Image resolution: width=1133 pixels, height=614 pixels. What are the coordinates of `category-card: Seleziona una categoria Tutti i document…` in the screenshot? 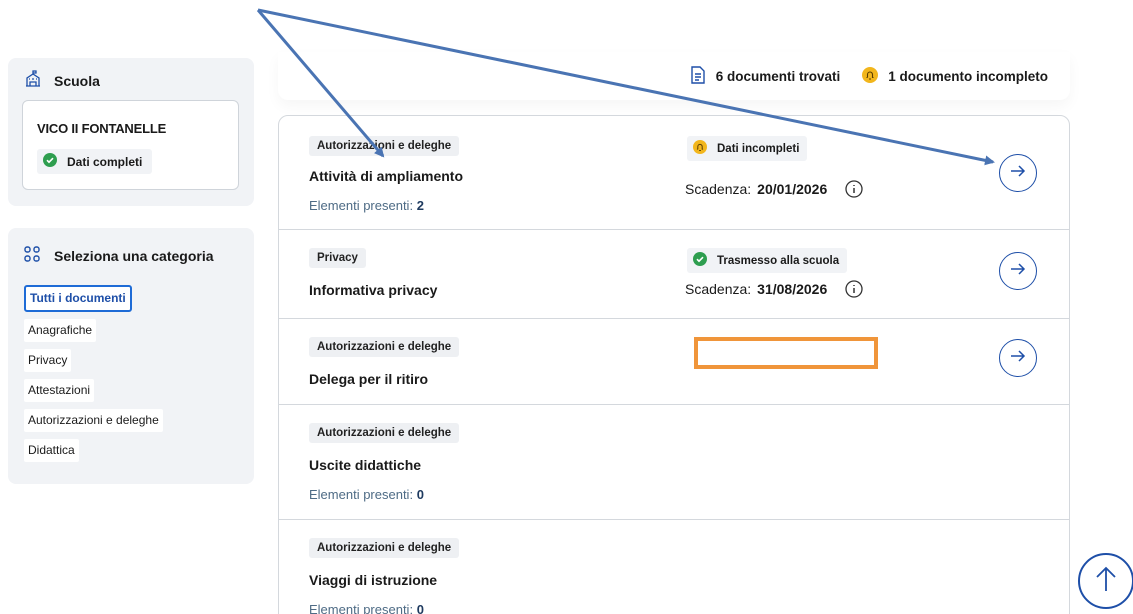 It's located at (131, 356).